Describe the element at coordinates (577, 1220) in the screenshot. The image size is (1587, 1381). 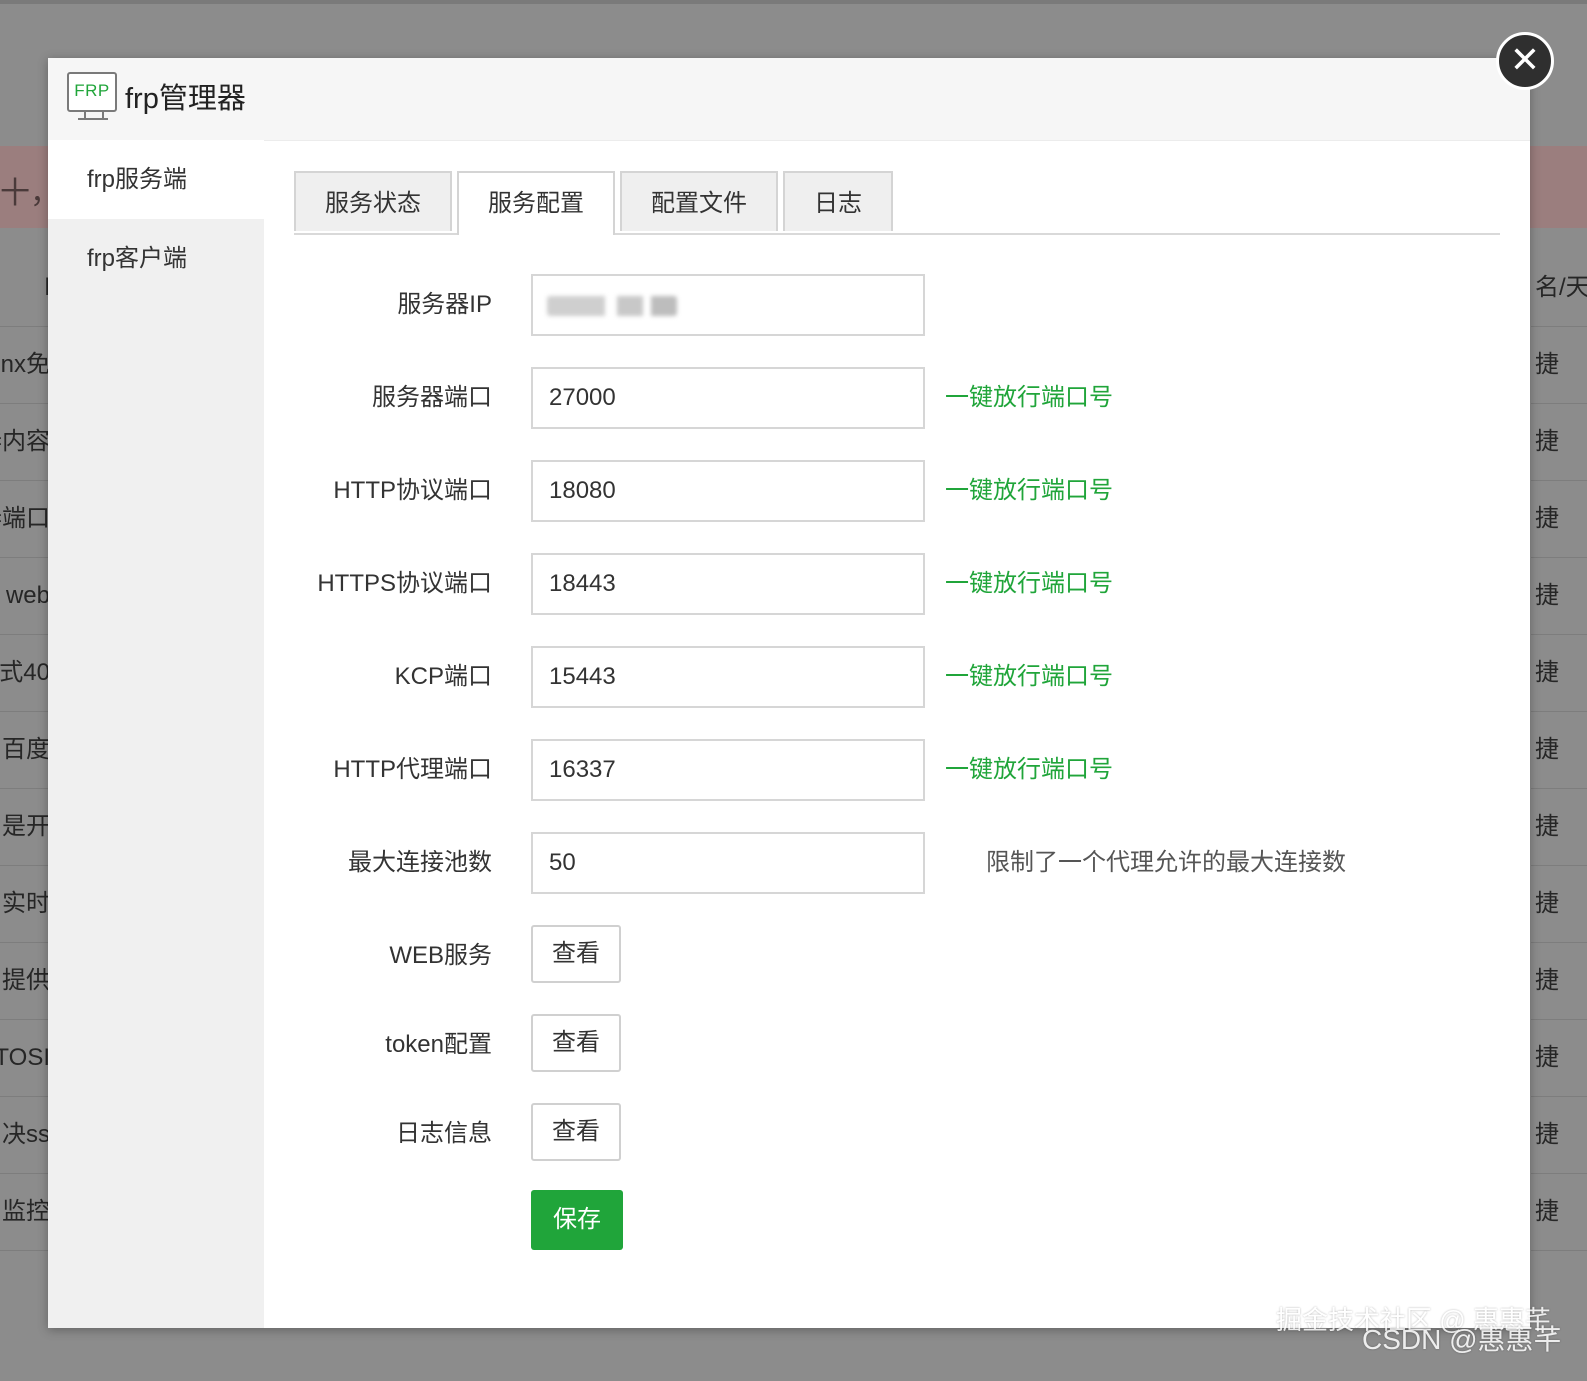
I see `save-button: 保存` at that location.